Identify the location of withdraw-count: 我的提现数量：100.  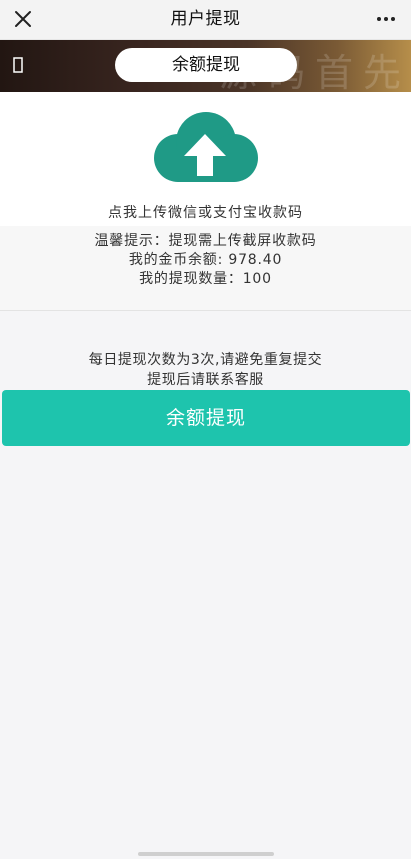
(205, 279).